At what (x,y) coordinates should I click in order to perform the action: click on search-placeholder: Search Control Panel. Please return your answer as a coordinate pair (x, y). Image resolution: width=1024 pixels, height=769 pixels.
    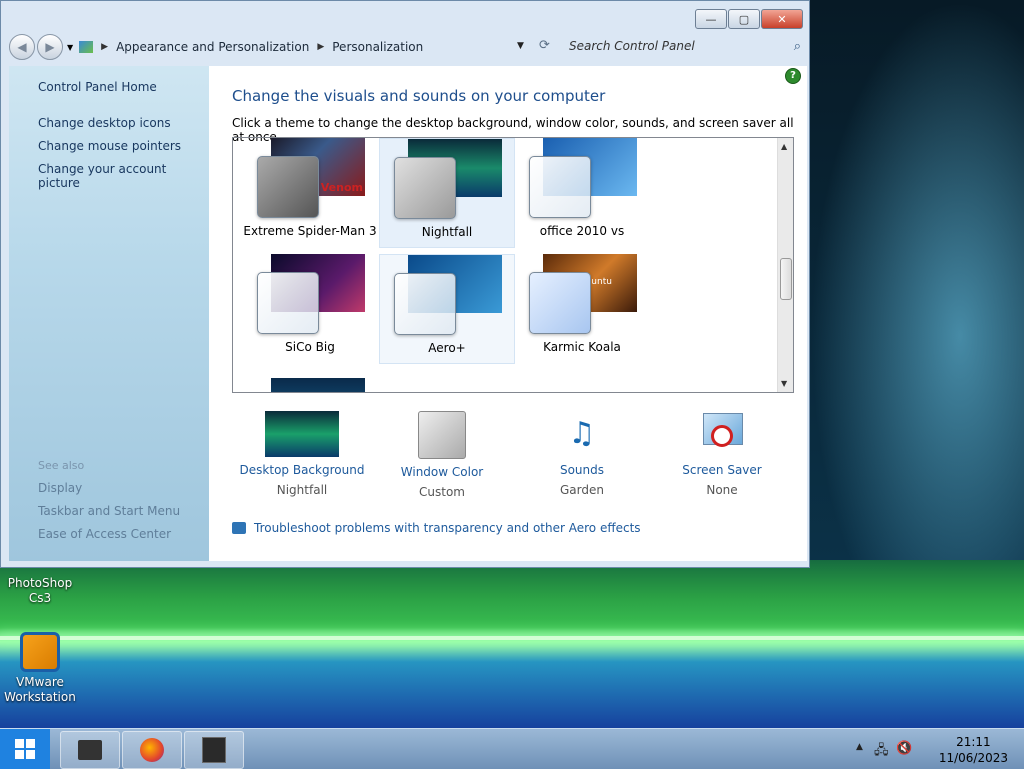
    Looking at the image, I should click on (632, 46).